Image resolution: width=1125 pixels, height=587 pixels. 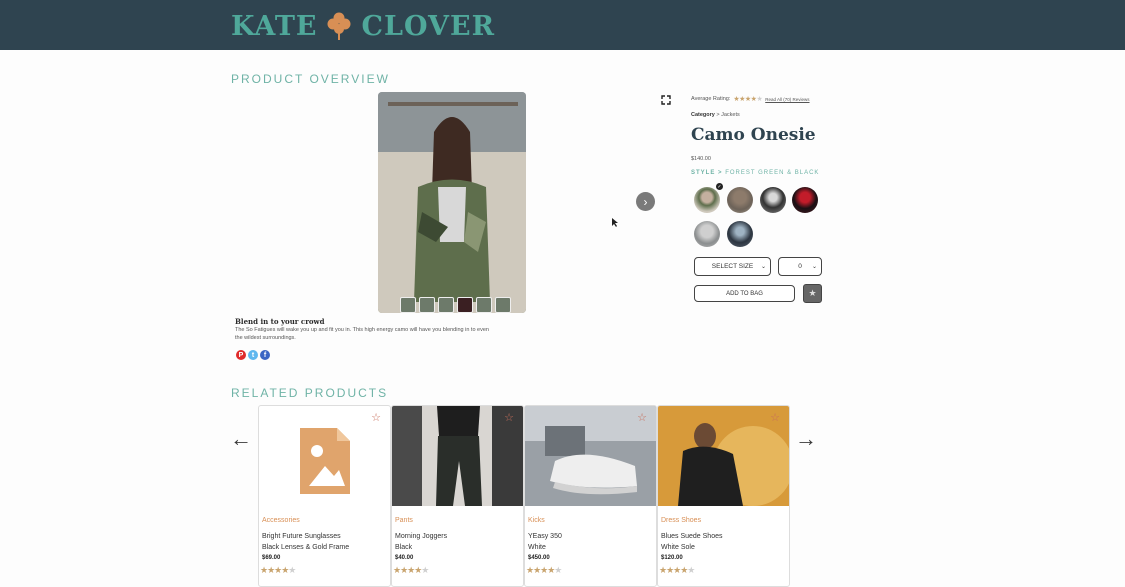 I want to click on arrow-right-icon: →, so click(x=806, y=438).